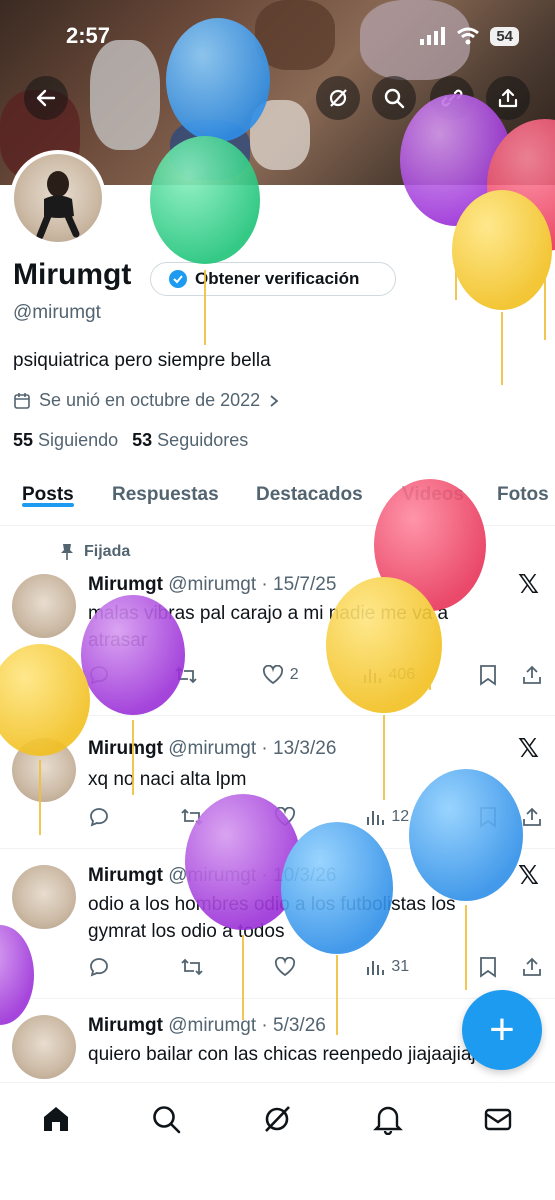 This screenshot has width=555, height=1200. I want to click on tab-destacados: Destacados, so click(309, 488).